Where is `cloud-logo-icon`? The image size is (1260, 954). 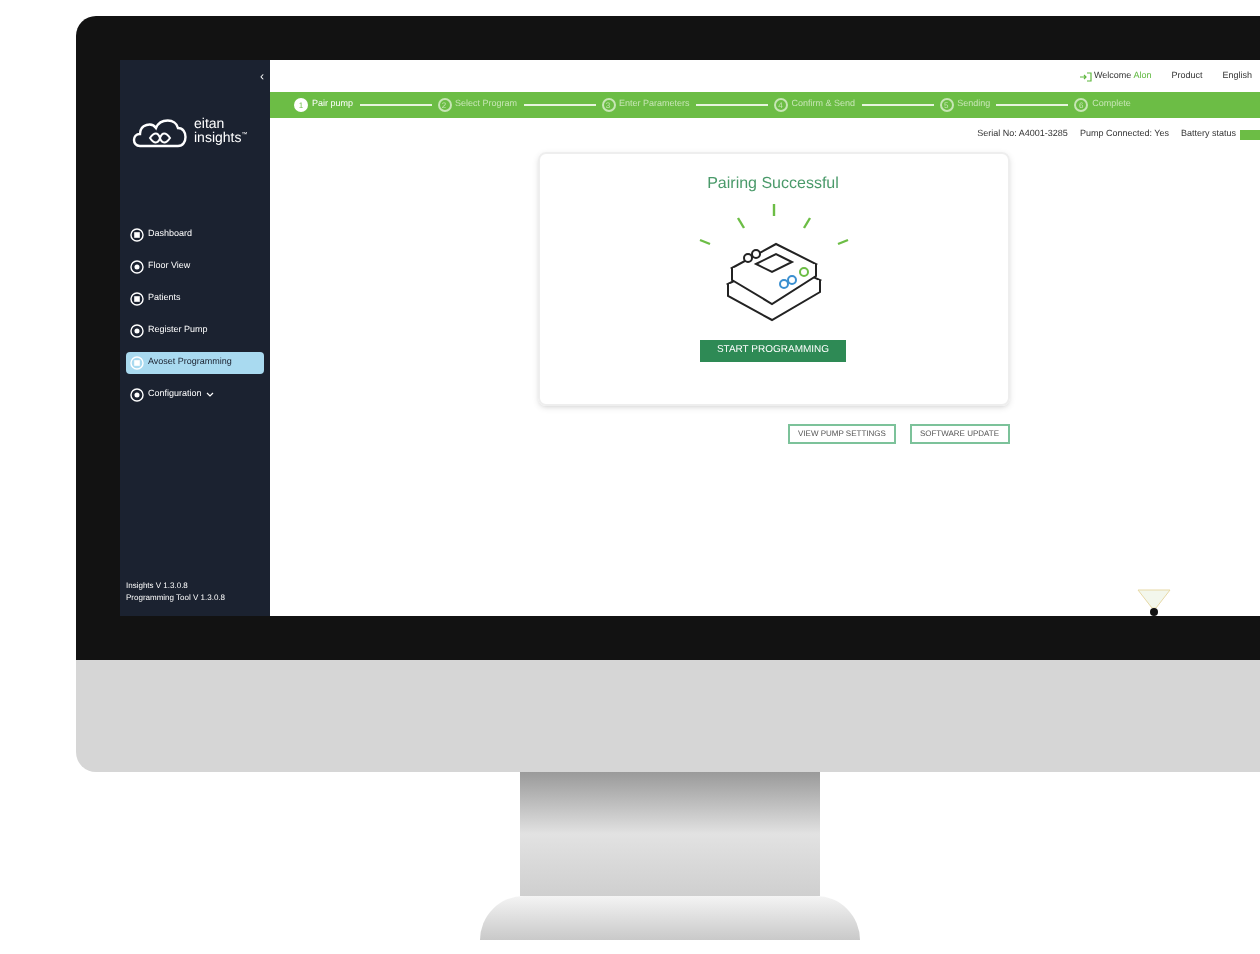 cloud-logo-icon is located at coordinates (160, 132).